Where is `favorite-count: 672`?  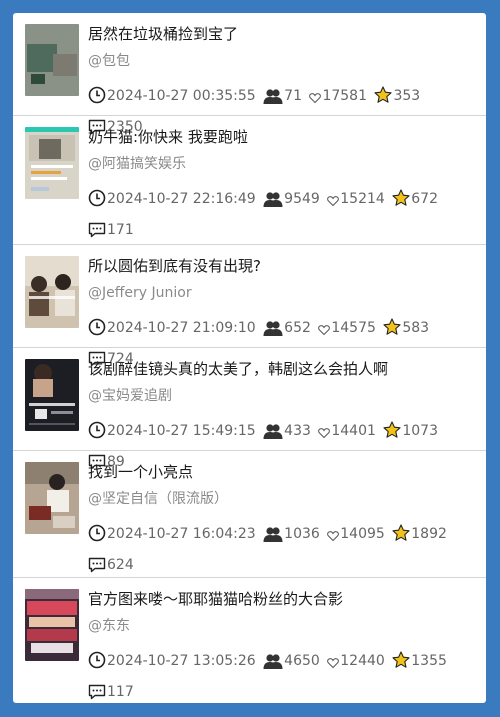
favorite-count: 672 is located at coordinates (424, 199).